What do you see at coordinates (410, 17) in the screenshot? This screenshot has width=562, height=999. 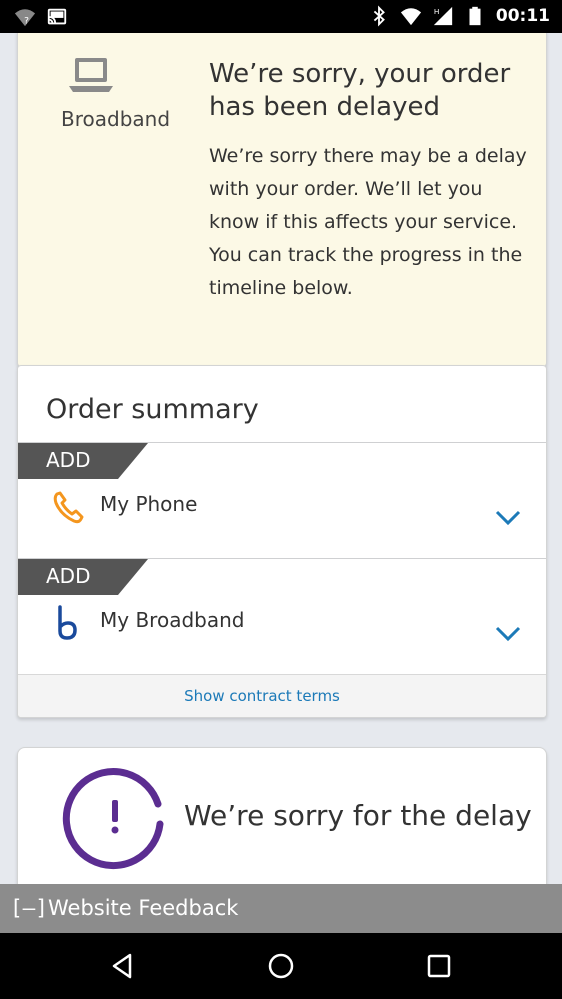 I see `wifi-icon` at bounding box center [410, 17].